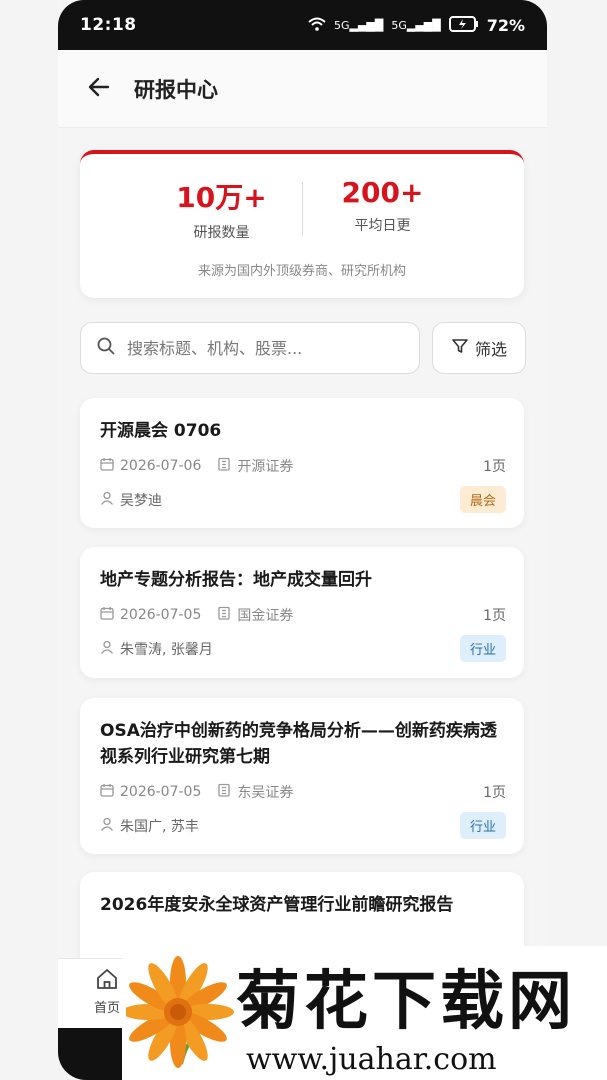 The height and width of the screenshot is (1080, 607). I want to click on watermark-url: www.juahar.com, so click(371, 1059).